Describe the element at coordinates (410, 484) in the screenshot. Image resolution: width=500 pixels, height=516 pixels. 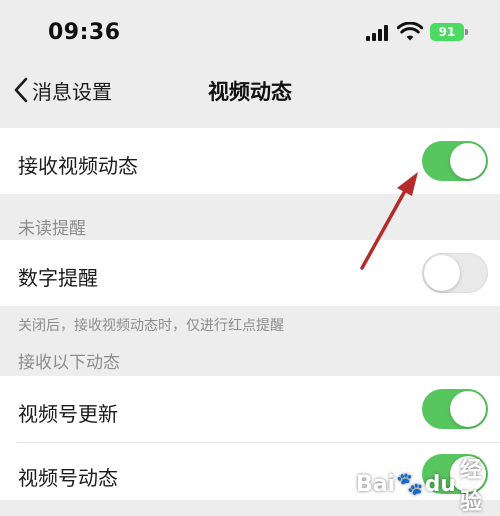
I see `paw-icon: 🐾` at that location.